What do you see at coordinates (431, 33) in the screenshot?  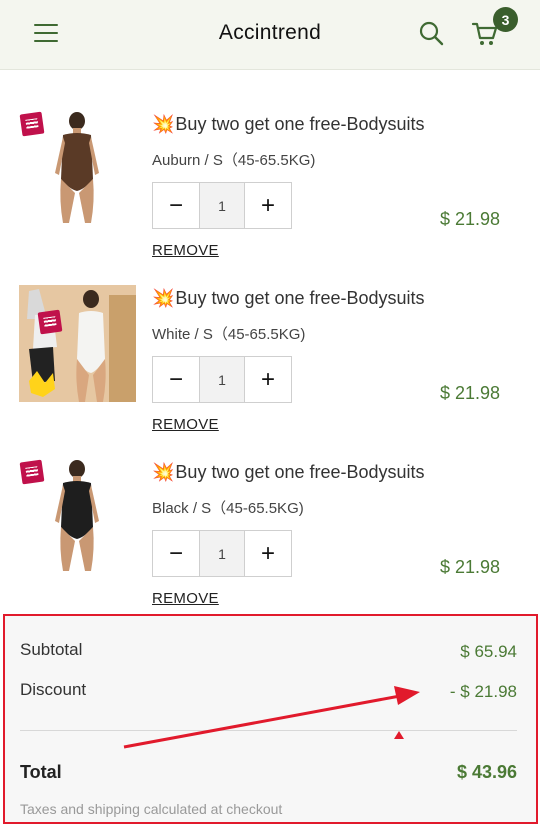 I see `search-icon` at bounding box center [431, 33].